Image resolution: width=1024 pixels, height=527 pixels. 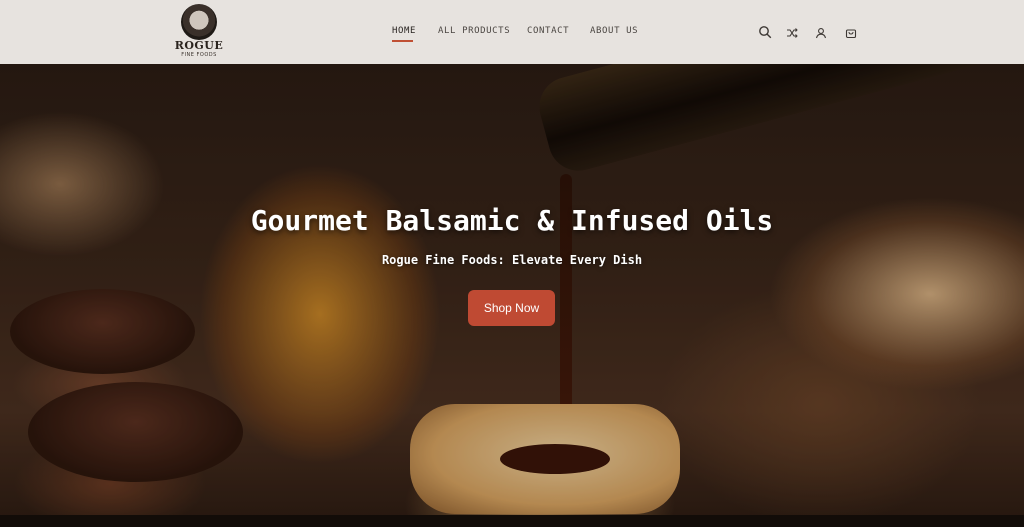 I want to click on nav-all-products: ALL PRODUCTS, so click(x=474, y=31).